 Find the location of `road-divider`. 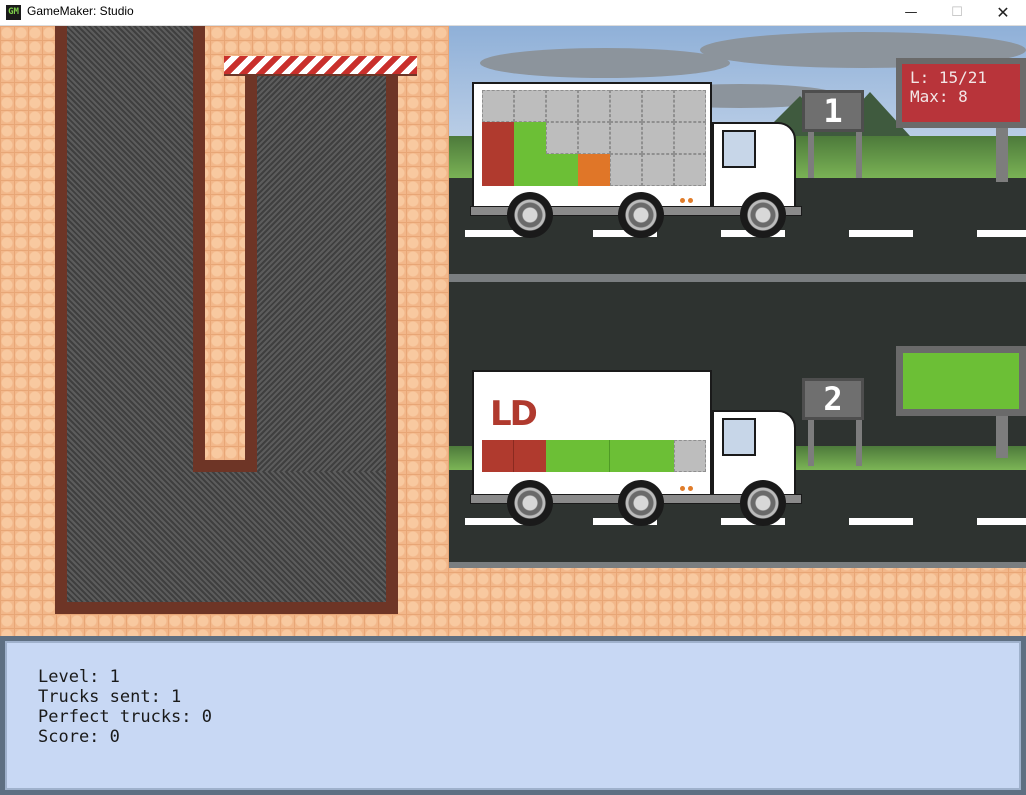

road-divider is located at coordinates (737, 278).